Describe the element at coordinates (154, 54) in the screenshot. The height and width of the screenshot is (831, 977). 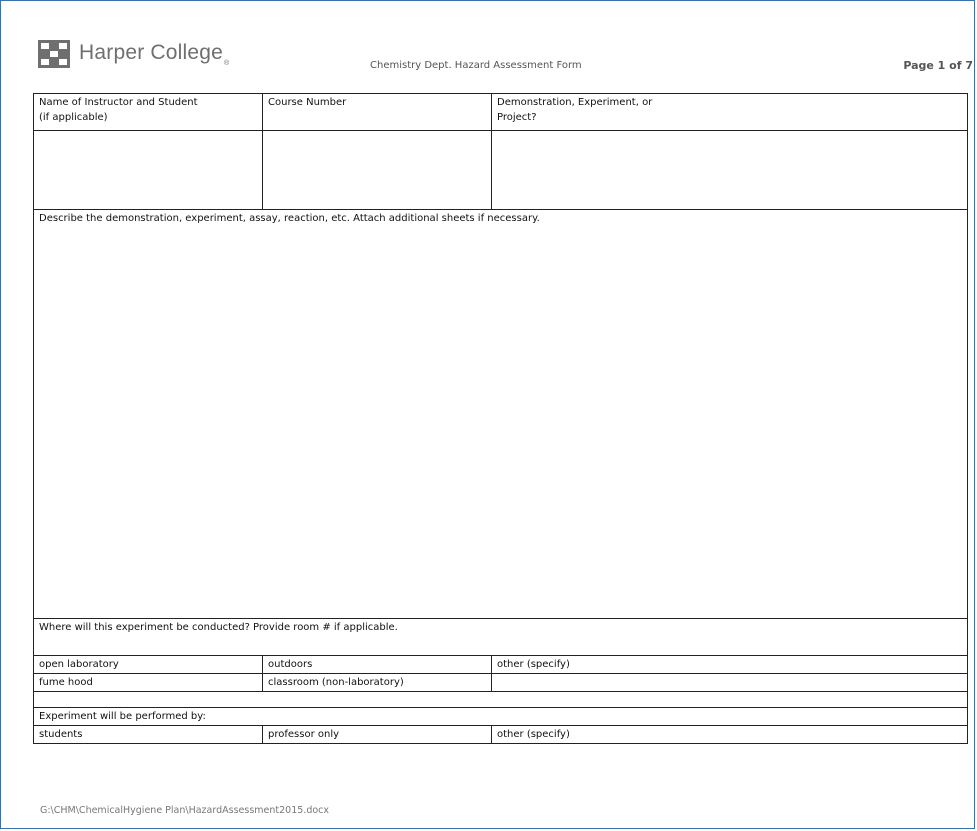
I see `logo-text: Harper College®` at that location.